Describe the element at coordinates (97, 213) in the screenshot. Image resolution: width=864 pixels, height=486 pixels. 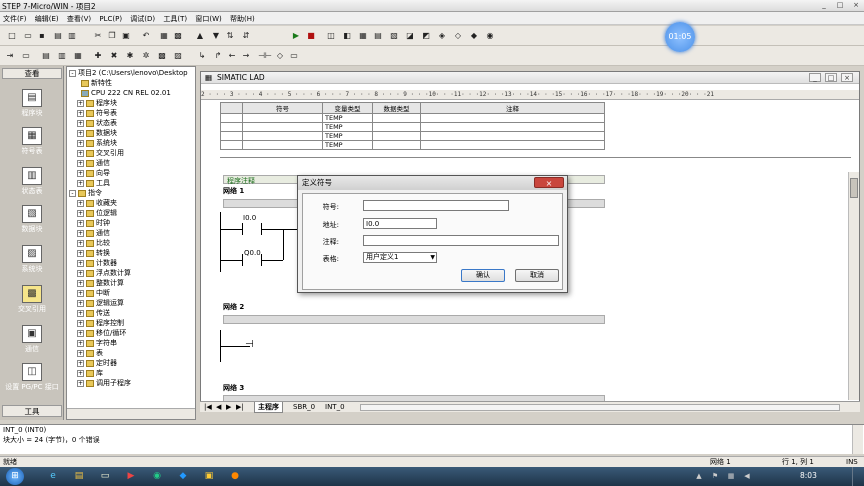
I see `tree-item: + 位逻辑` at that location.